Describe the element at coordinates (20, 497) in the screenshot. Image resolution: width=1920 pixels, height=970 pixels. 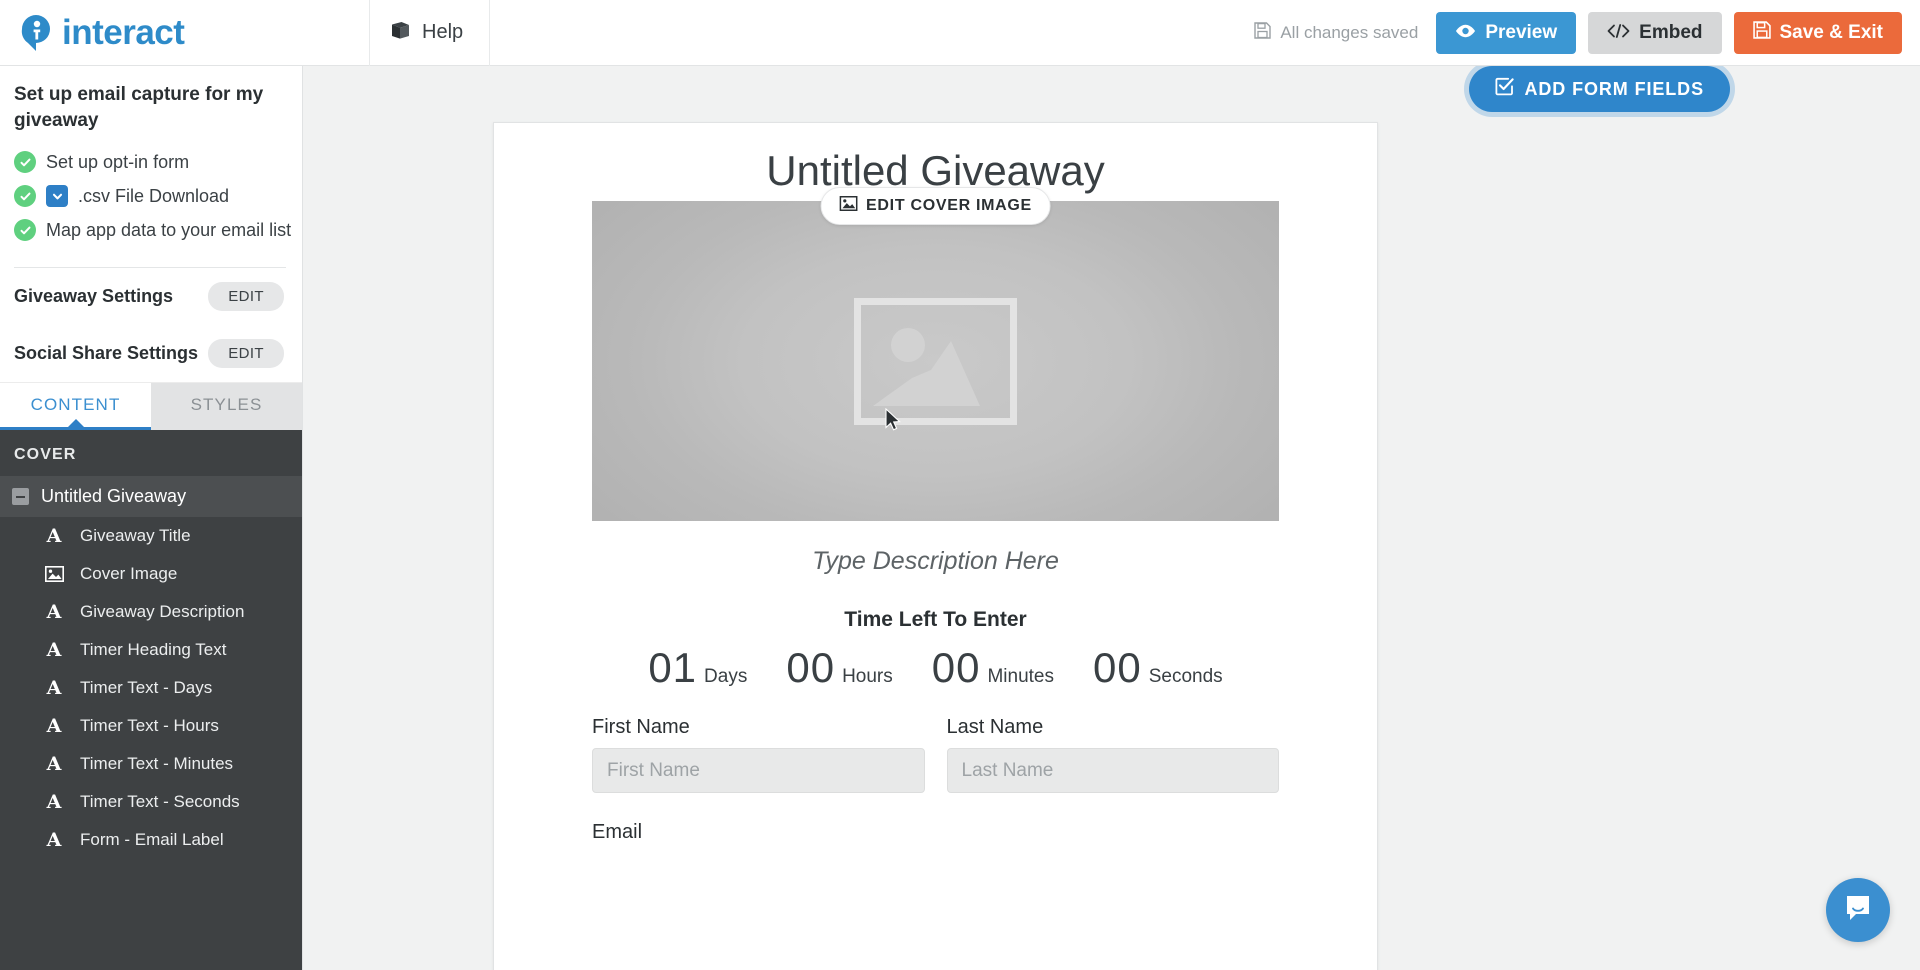
I see `collapse-minus-icon` at that location.